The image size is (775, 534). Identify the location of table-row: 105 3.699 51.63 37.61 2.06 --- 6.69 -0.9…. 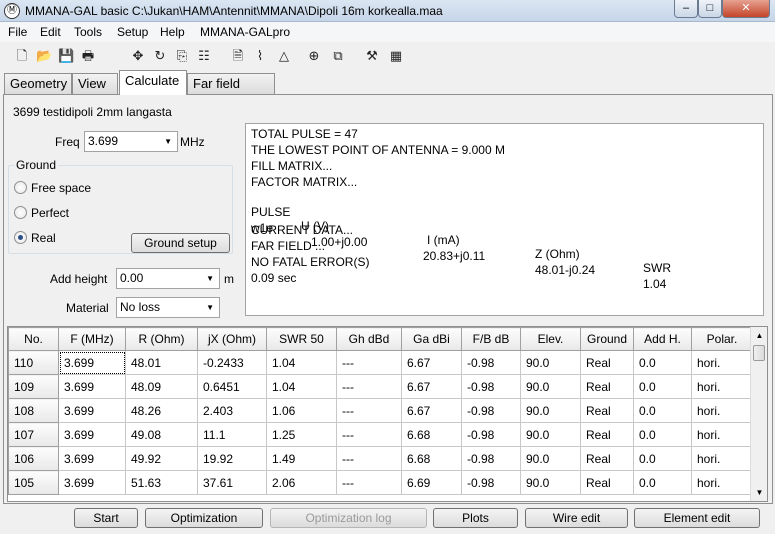
(380, 482).